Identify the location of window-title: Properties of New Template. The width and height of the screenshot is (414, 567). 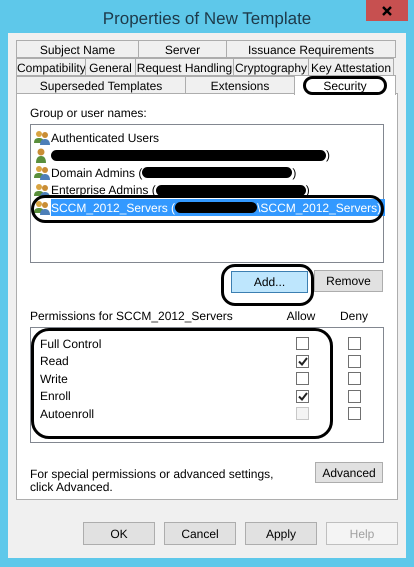
(207, 19).